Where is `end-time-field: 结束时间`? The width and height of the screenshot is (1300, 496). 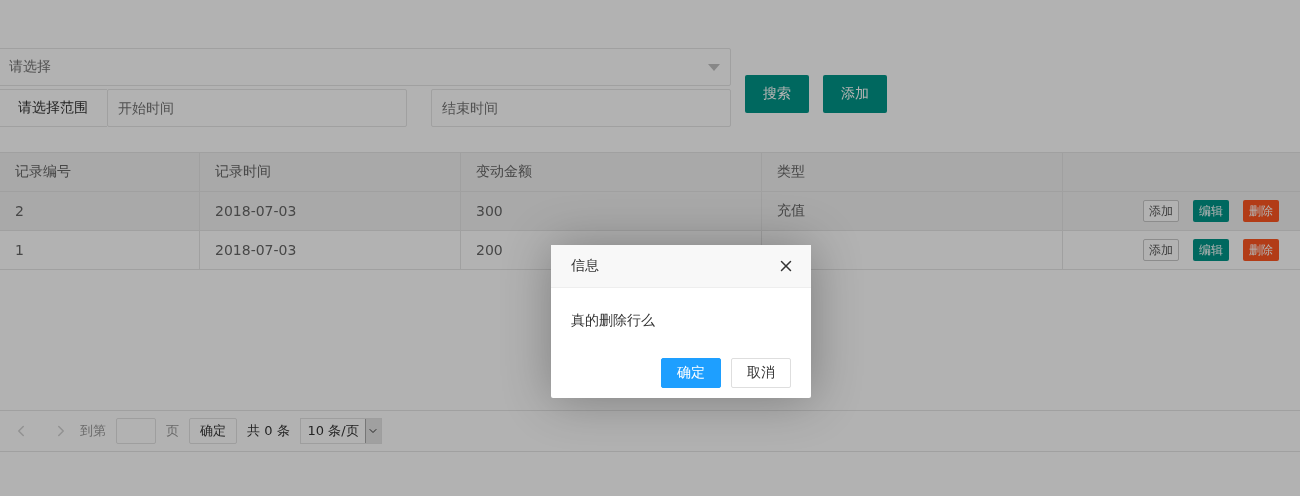
end-time-field: 结束时间 is located at coordinates (581, 108).